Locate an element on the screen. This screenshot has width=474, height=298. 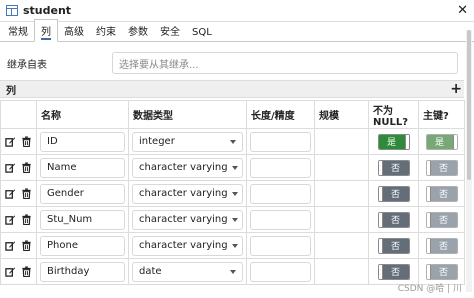
header-not-null: 不为 NULL? is located at coordinates (393, 114).